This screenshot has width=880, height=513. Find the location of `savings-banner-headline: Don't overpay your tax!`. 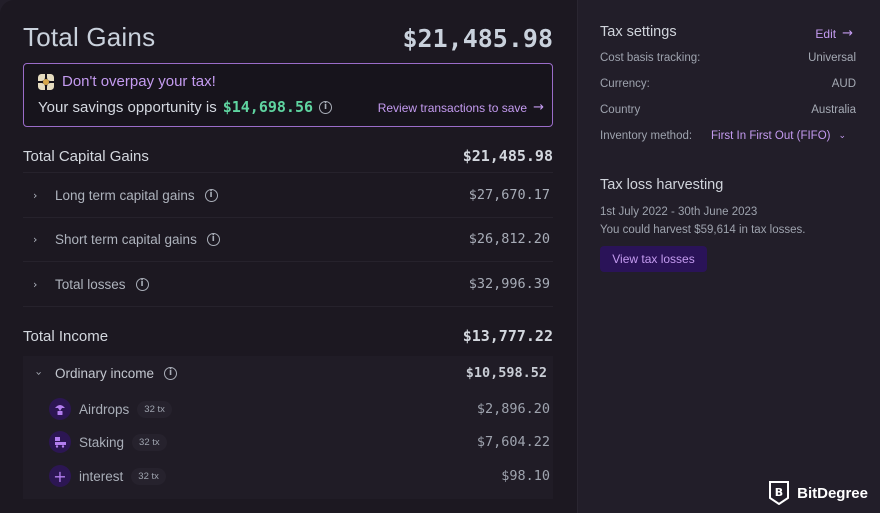

savings-banner-headline: Don't overpay your tax! is located at coordinates (139, 81).